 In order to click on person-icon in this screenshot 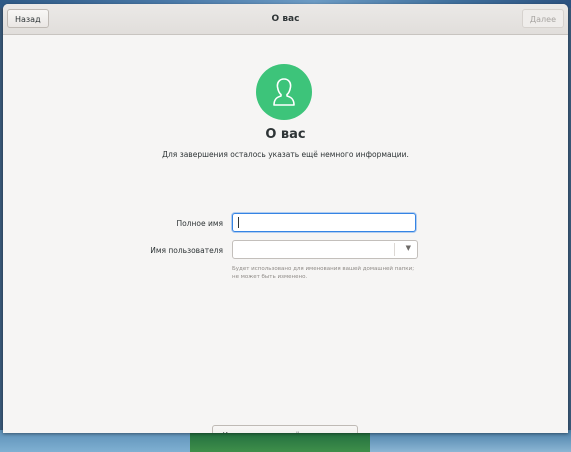, I will do `click(284, 92)`.